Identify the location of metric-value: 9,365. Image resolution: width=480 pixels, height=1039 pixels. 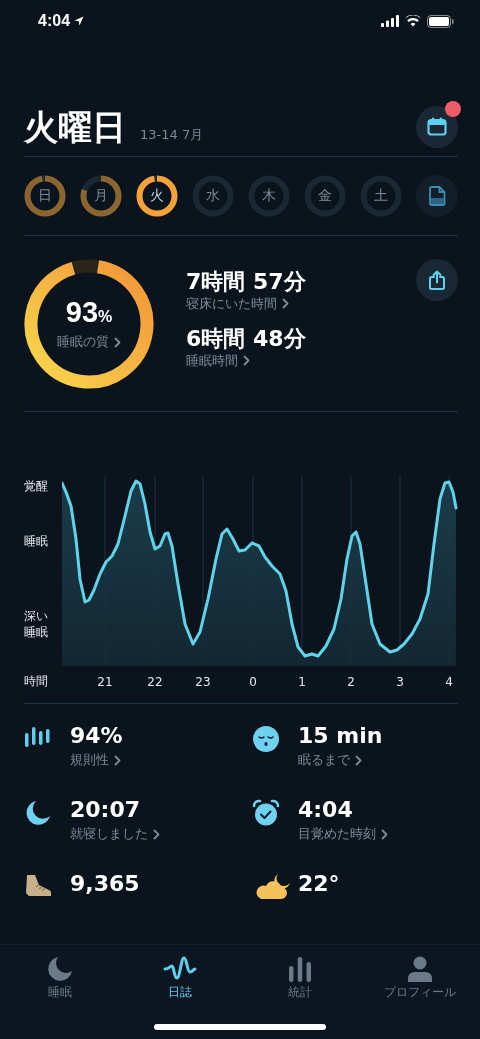
(105, 884).